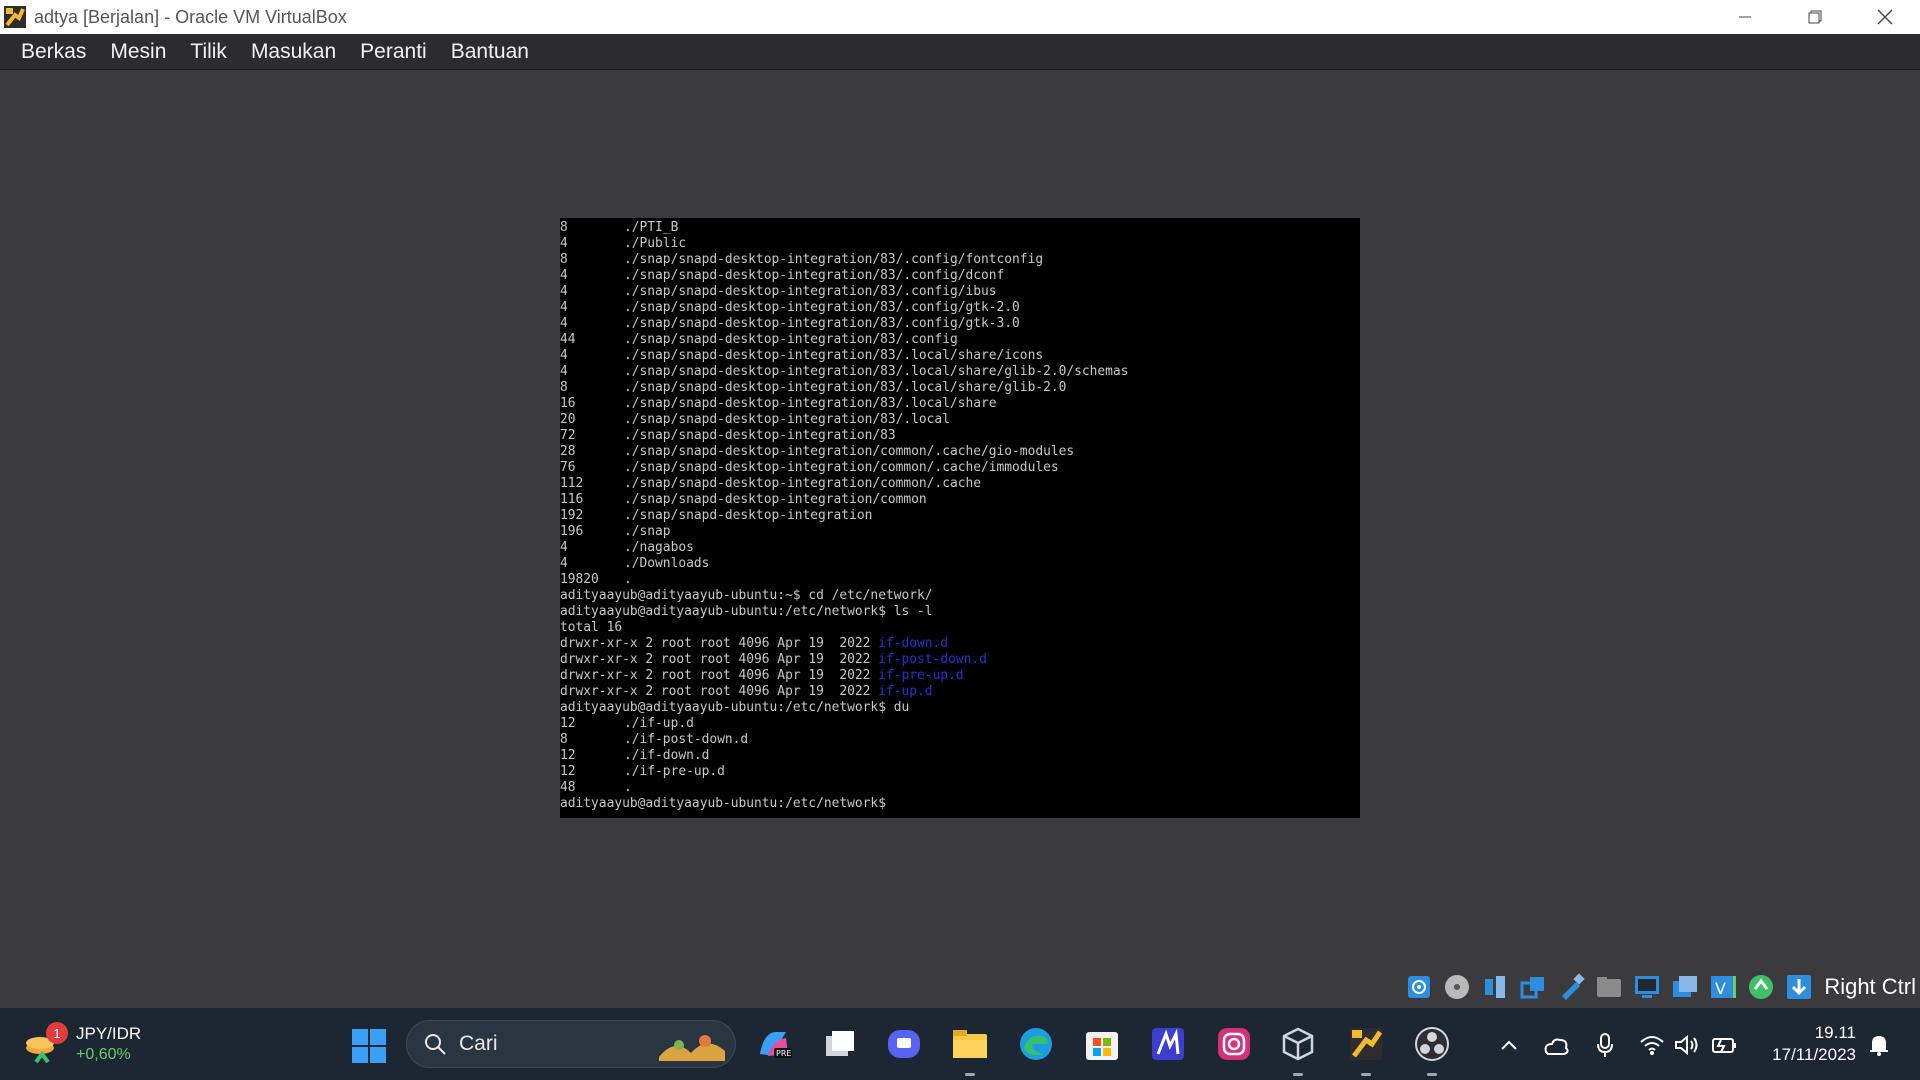 Image resolution: width=1920 pixels, height=1080 pixels. What do you see at coordinates (1495, 987) in the screenshot?
I see `audio-icon` at bounding box center [1495, 987].